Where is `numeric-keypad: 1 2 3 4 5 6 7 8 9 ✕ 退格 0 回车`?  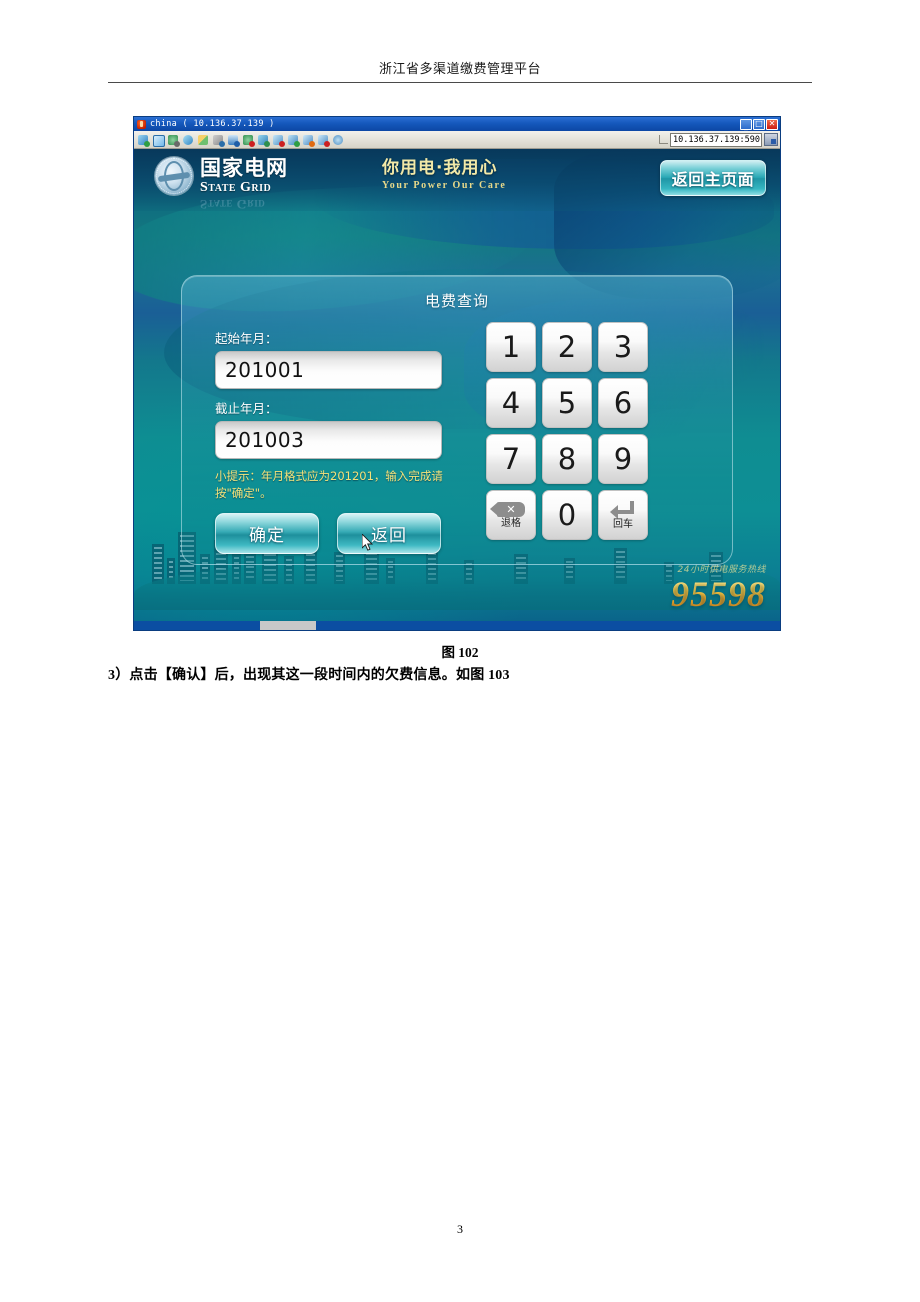 numeric-keypad: 1 2 3 4 5 6 7 8 9 ✕ 退格 0 回车 is located at coordinates (567, 431).